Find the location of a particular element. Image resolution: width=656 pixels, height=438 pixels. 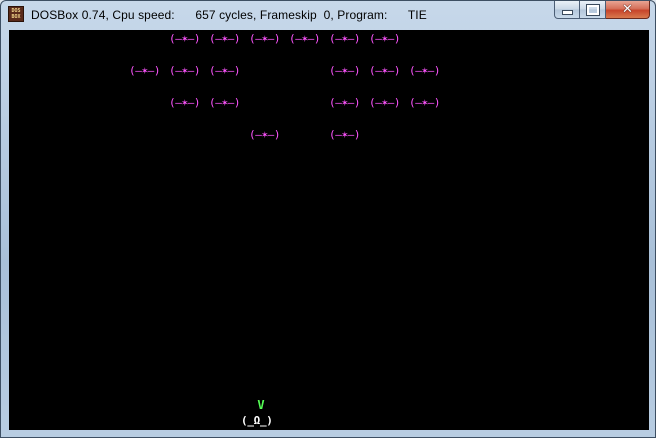

window-frame-bottom is located at coordinates (328, 433).